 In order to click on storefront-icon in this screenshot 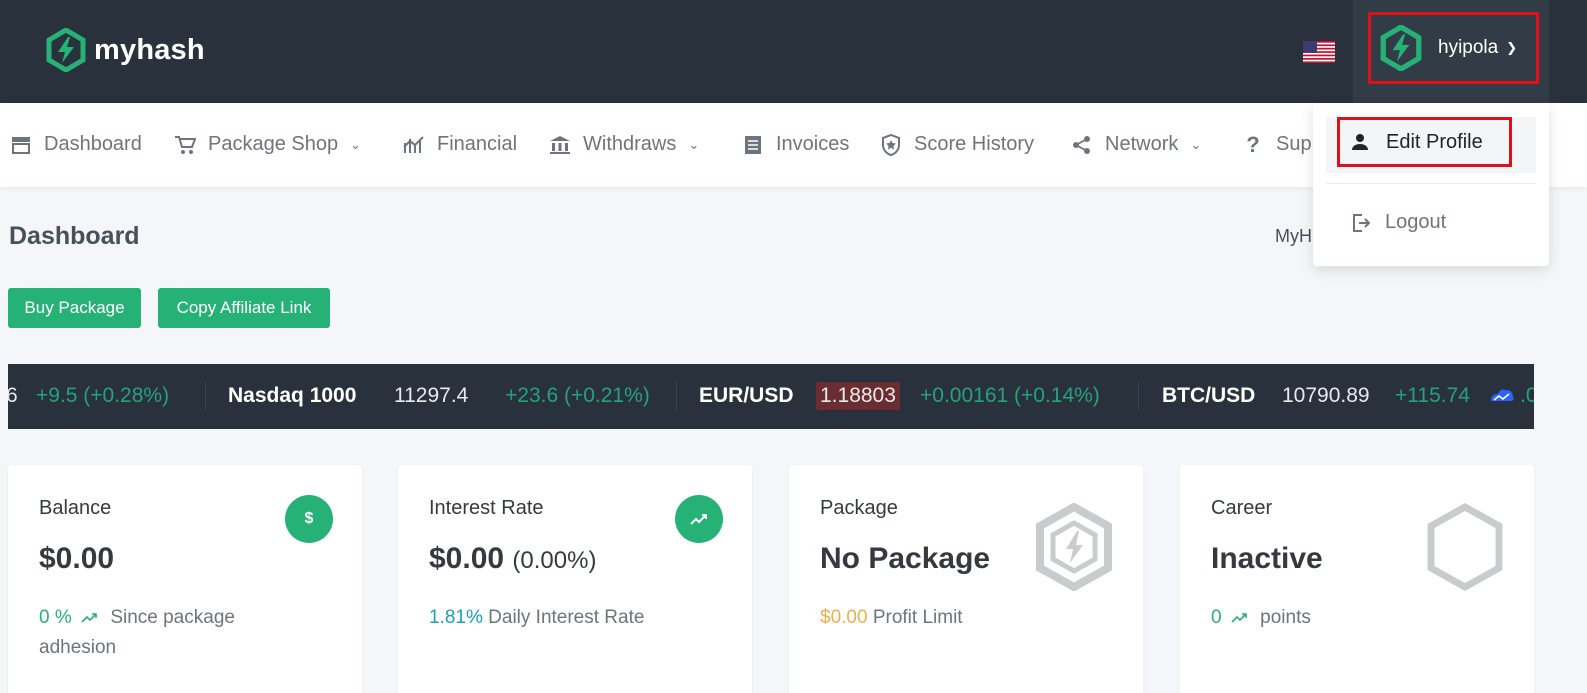, I will do `click(21, 145)`.